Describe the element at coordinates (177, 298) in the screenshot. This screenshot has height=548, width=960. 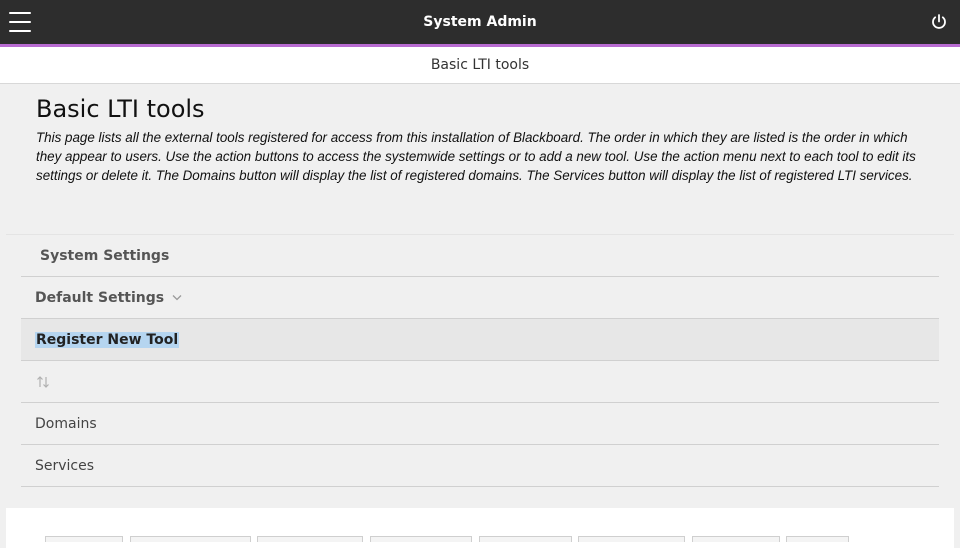
I see `chevron-down-icon` at that location.